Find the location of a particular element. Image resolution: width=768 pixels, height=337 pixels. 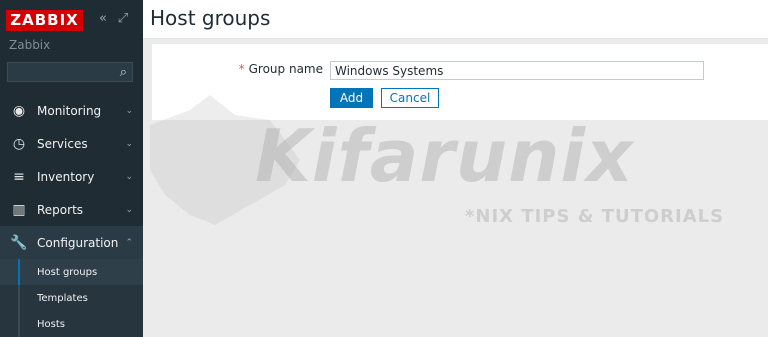

search-input: ⌕ is located at coordinates (70, 72).